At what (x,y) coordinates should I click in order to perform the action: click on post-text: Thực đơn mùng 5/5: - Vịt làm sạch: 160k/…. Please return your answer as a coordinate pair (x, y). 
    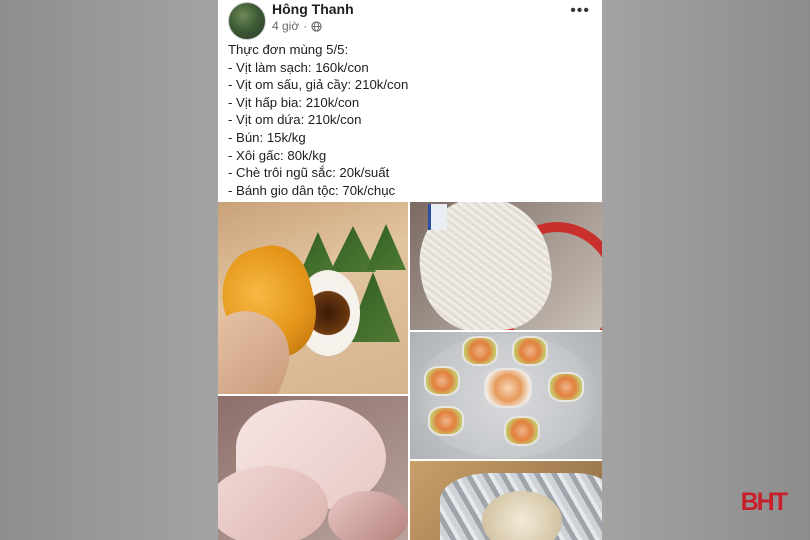
    Looking at the image, I should click on (408, 120).